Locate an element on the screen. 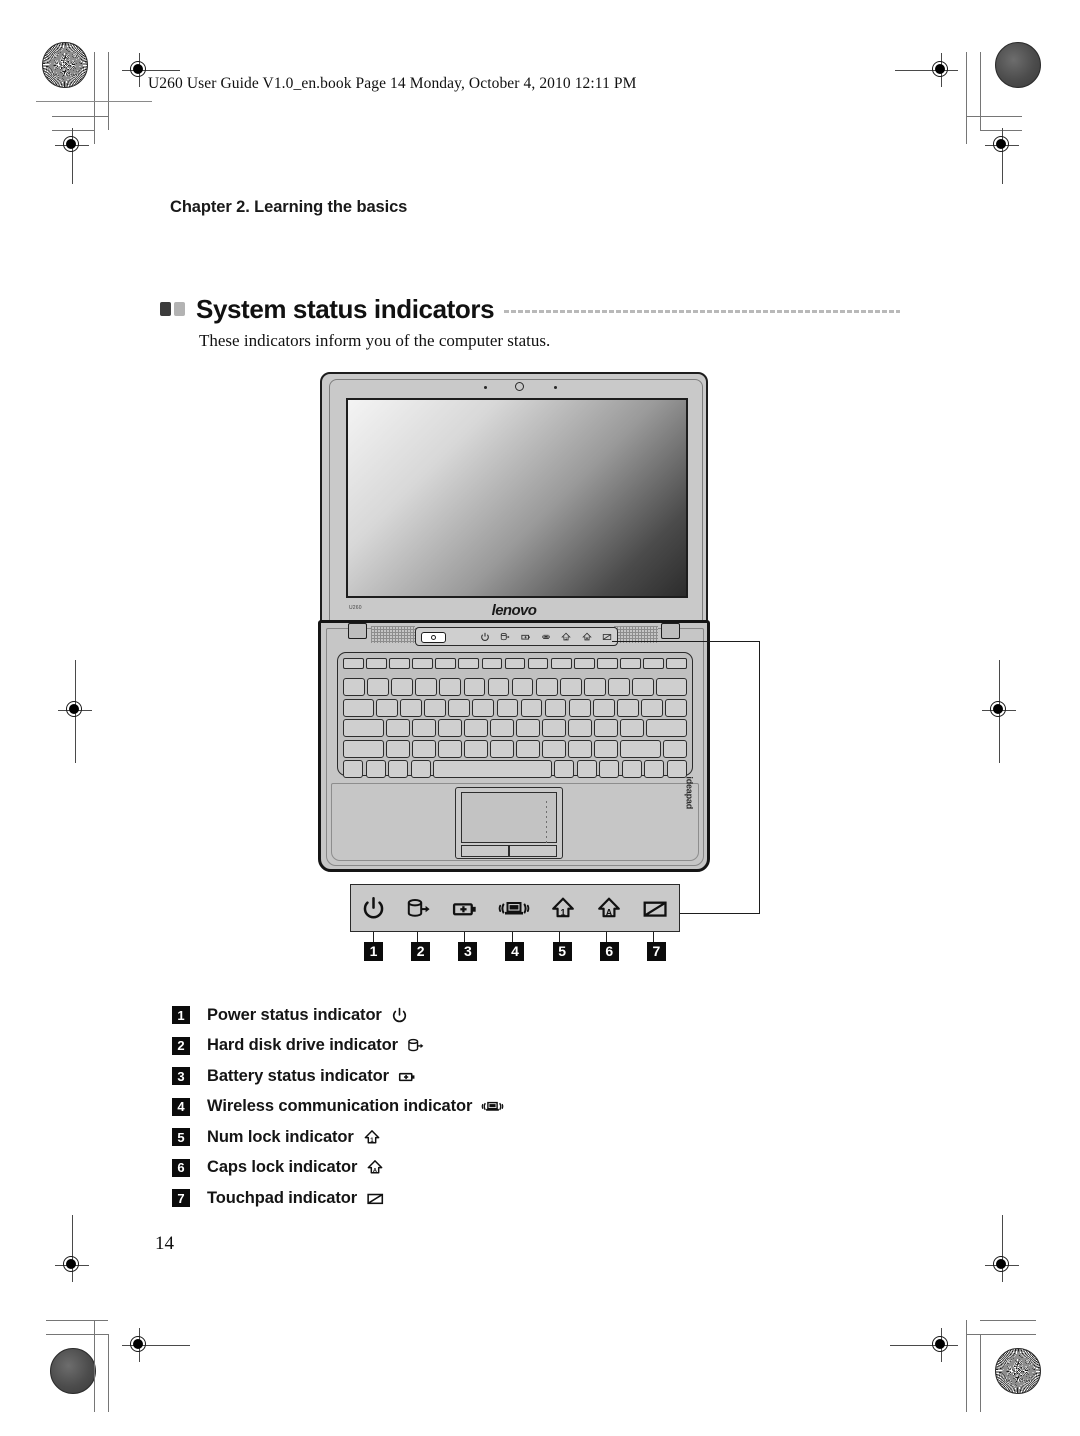  touchpad-assembly is located at coordinates (509, 823).